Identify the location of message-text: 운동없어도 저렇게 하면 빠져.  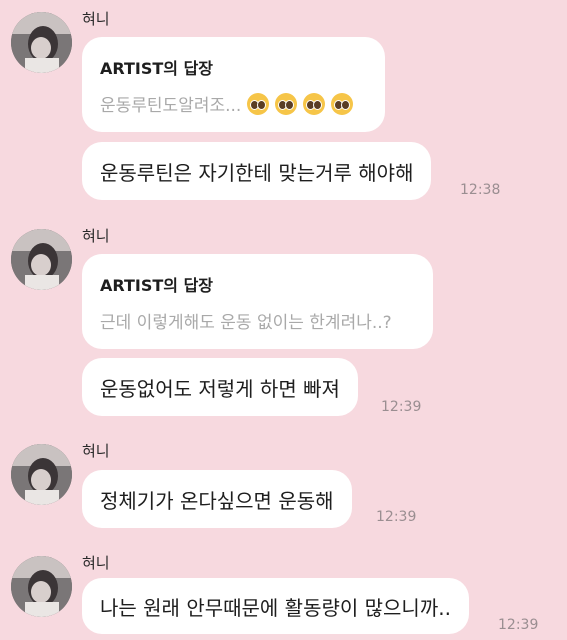
(220, 388).